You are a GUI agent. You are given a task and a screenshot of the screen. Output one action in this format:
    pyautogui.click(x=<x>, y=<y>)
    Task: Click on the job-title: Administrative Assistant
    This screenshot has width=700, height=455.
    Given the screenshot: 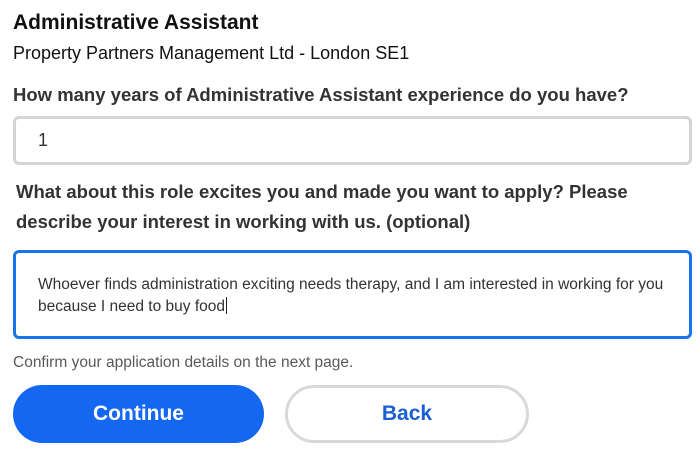 What is the action you would take?
    pyautogui.click(x=136, y=22)
    